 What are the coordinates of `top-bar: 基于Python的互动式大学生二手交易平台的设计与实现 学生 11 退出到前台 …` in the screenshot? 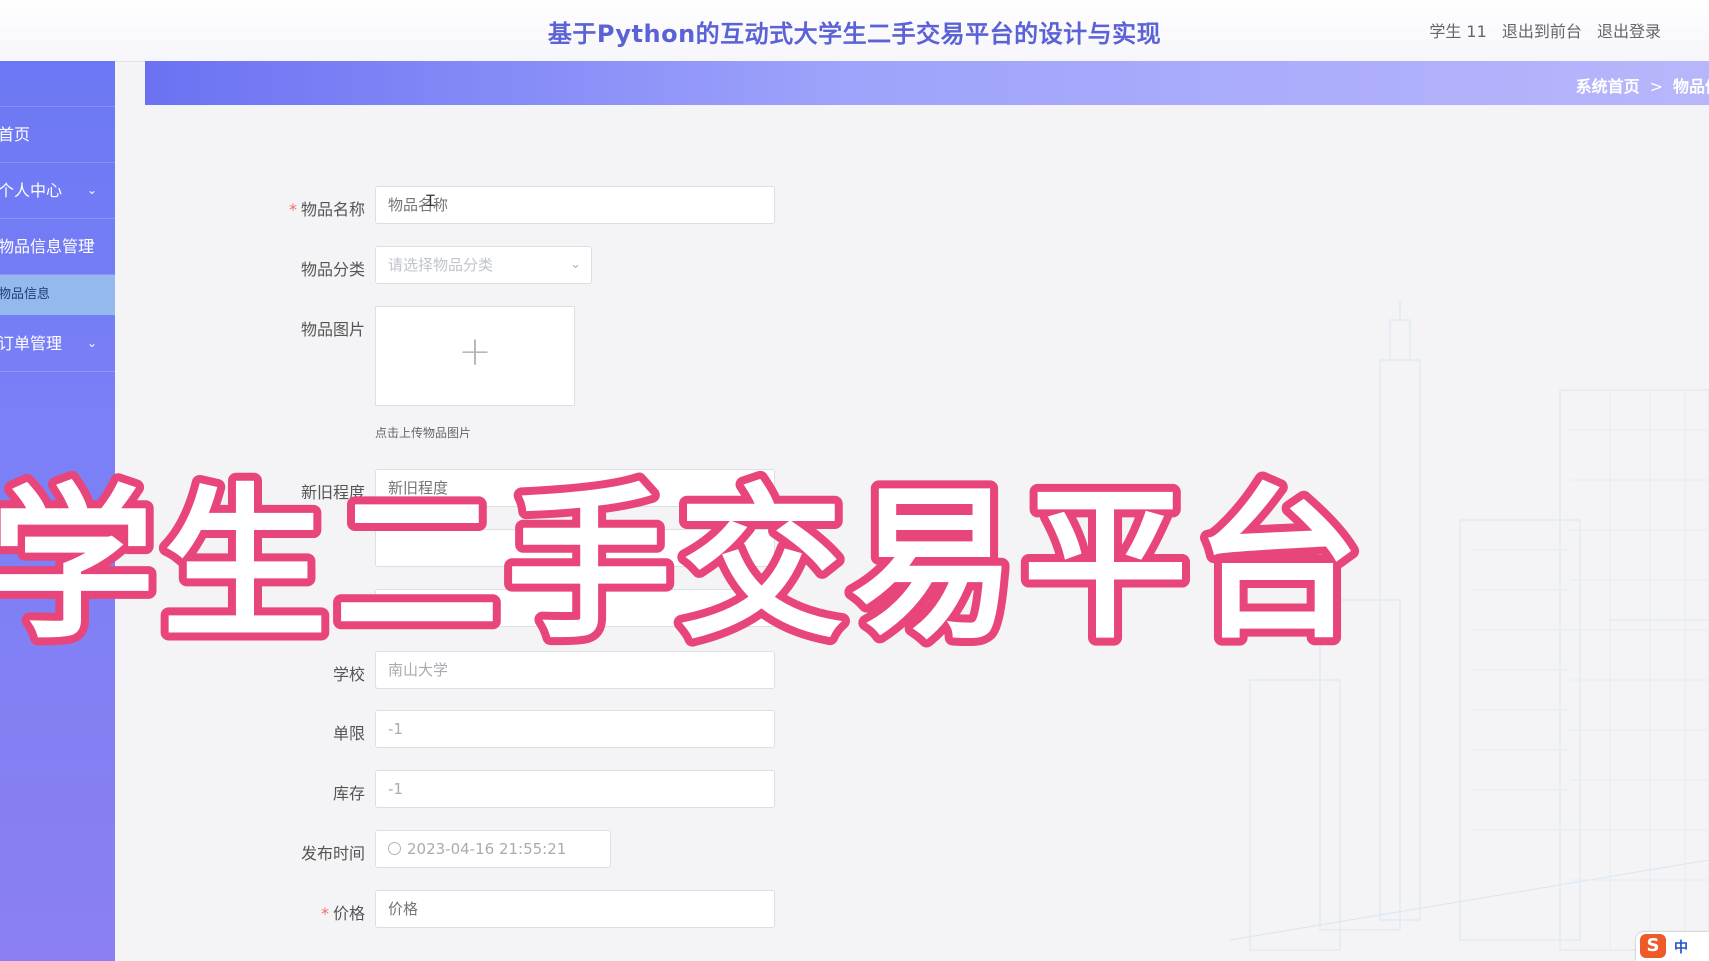 It's located at (854, 31).